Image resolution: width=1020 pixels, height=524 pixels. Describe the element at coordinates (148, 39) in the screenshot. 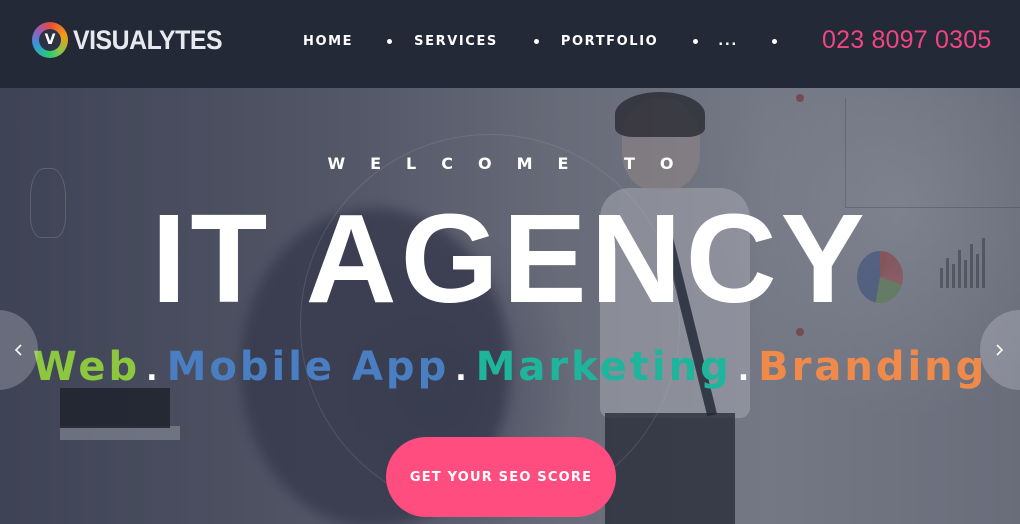

I see `logo-text: VISUALYTES` at that location.